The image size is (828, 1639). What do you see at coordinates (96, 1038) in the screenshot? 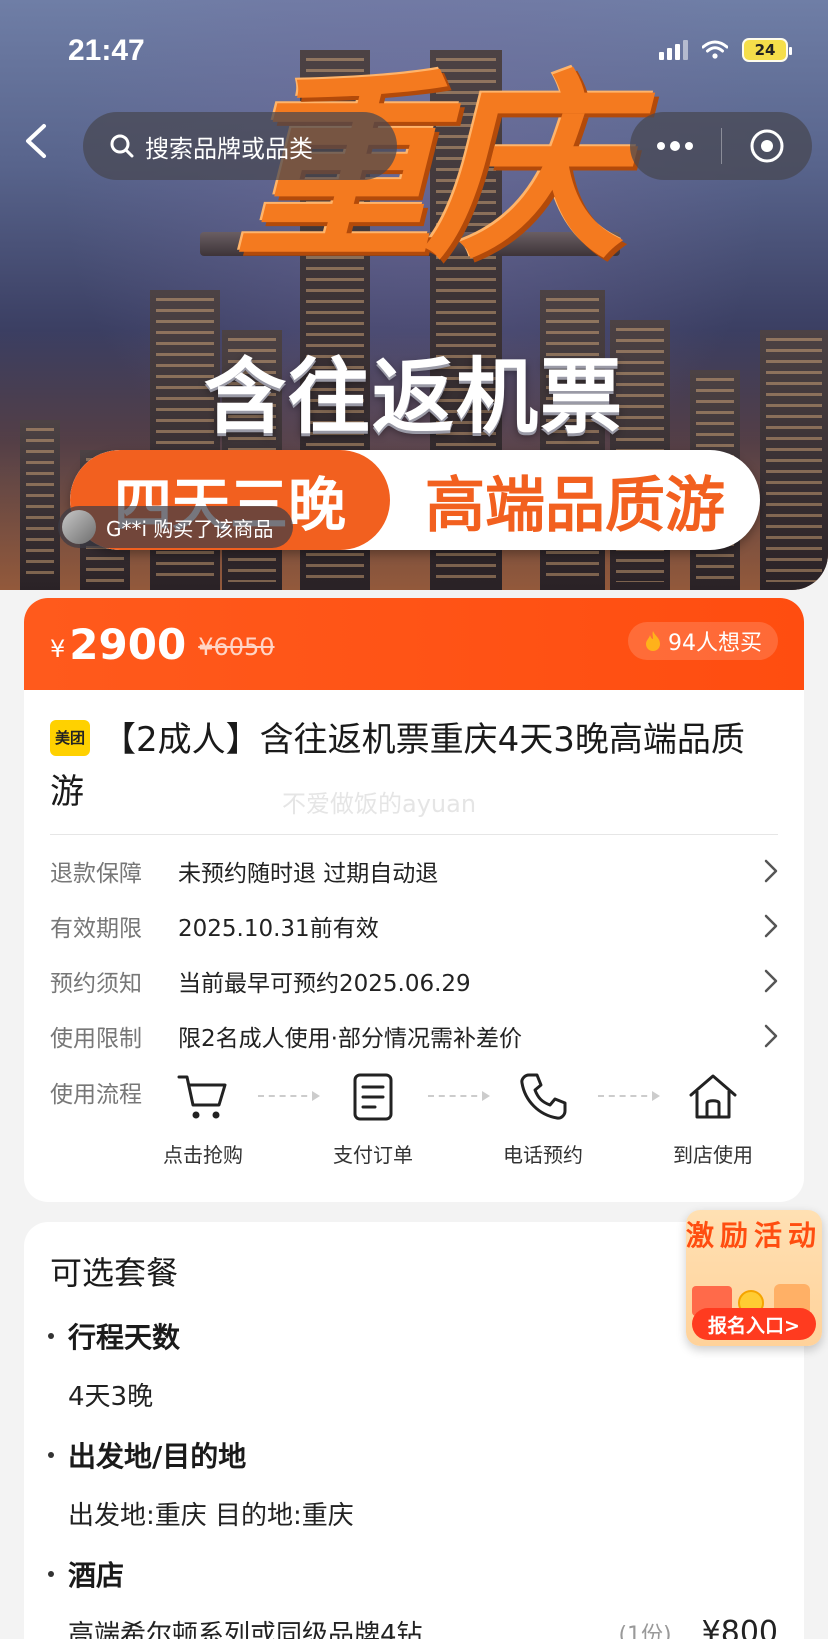
I see `info-key: 使用限制` at bounding box center [96, 1038].